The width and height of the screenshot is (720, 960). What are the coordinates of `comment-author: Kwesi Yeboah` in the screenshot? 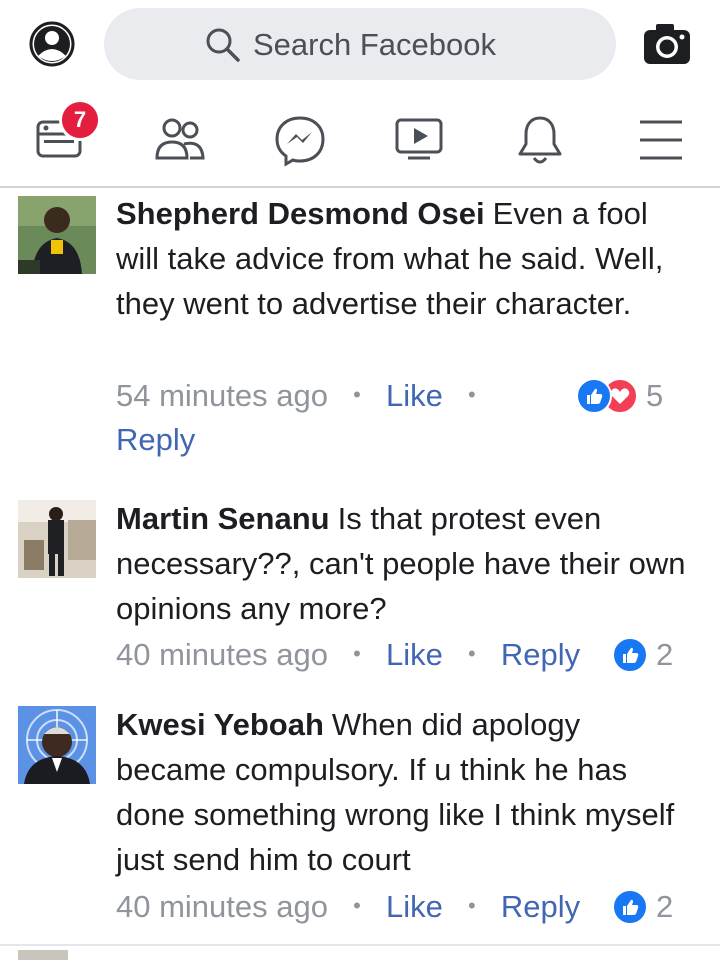 It's located at (220, 724).